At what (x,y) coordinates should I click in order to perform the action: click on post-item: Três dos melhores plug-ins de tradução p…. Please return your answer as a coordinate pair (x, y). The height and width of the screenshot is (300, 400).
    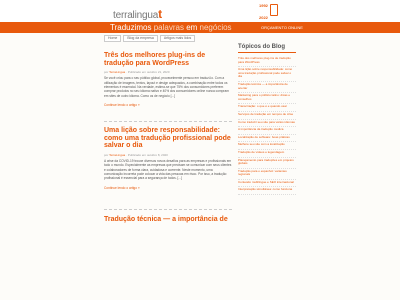
    Looking at the image, I should click on (168, 79).